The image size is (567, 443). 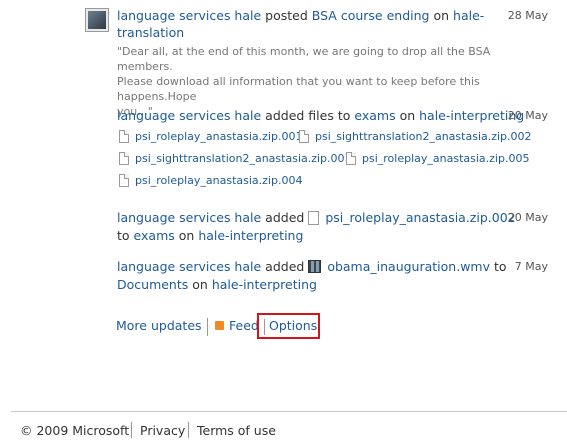 I want to click on file-link: psi_roleplay_anastasia.zip.005, so click(x=437, y=159).